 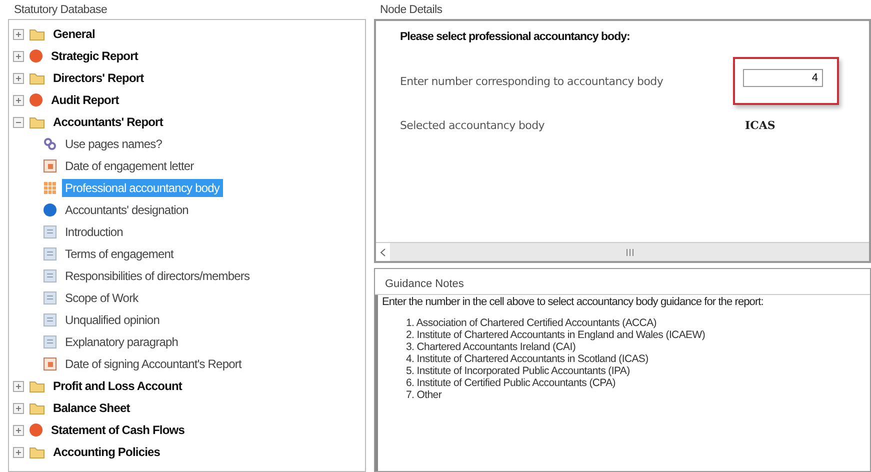 What do you see at coordinates (573, 302) in the screenshot?
I see `guidance-text: Enter the number in the cell above to select accountancy body guidance for the report:` at bounding box center [573, 302].